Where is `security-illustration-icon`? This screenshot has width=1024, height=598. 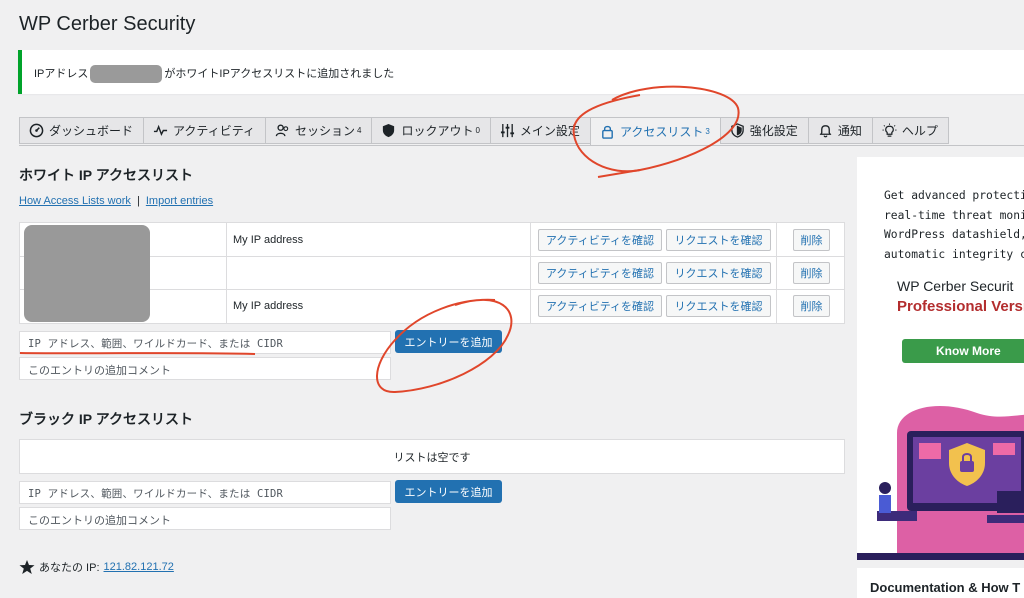
security-illustration-icon is located at coordinates (940, 483).